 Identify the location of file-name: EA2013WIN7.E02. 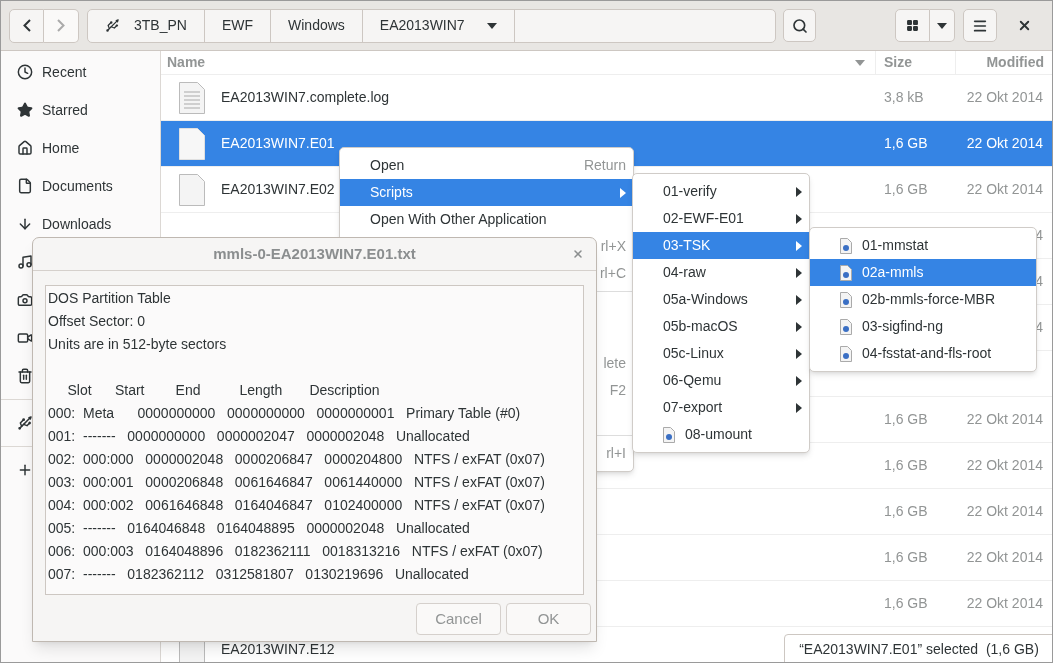
(278, 189).